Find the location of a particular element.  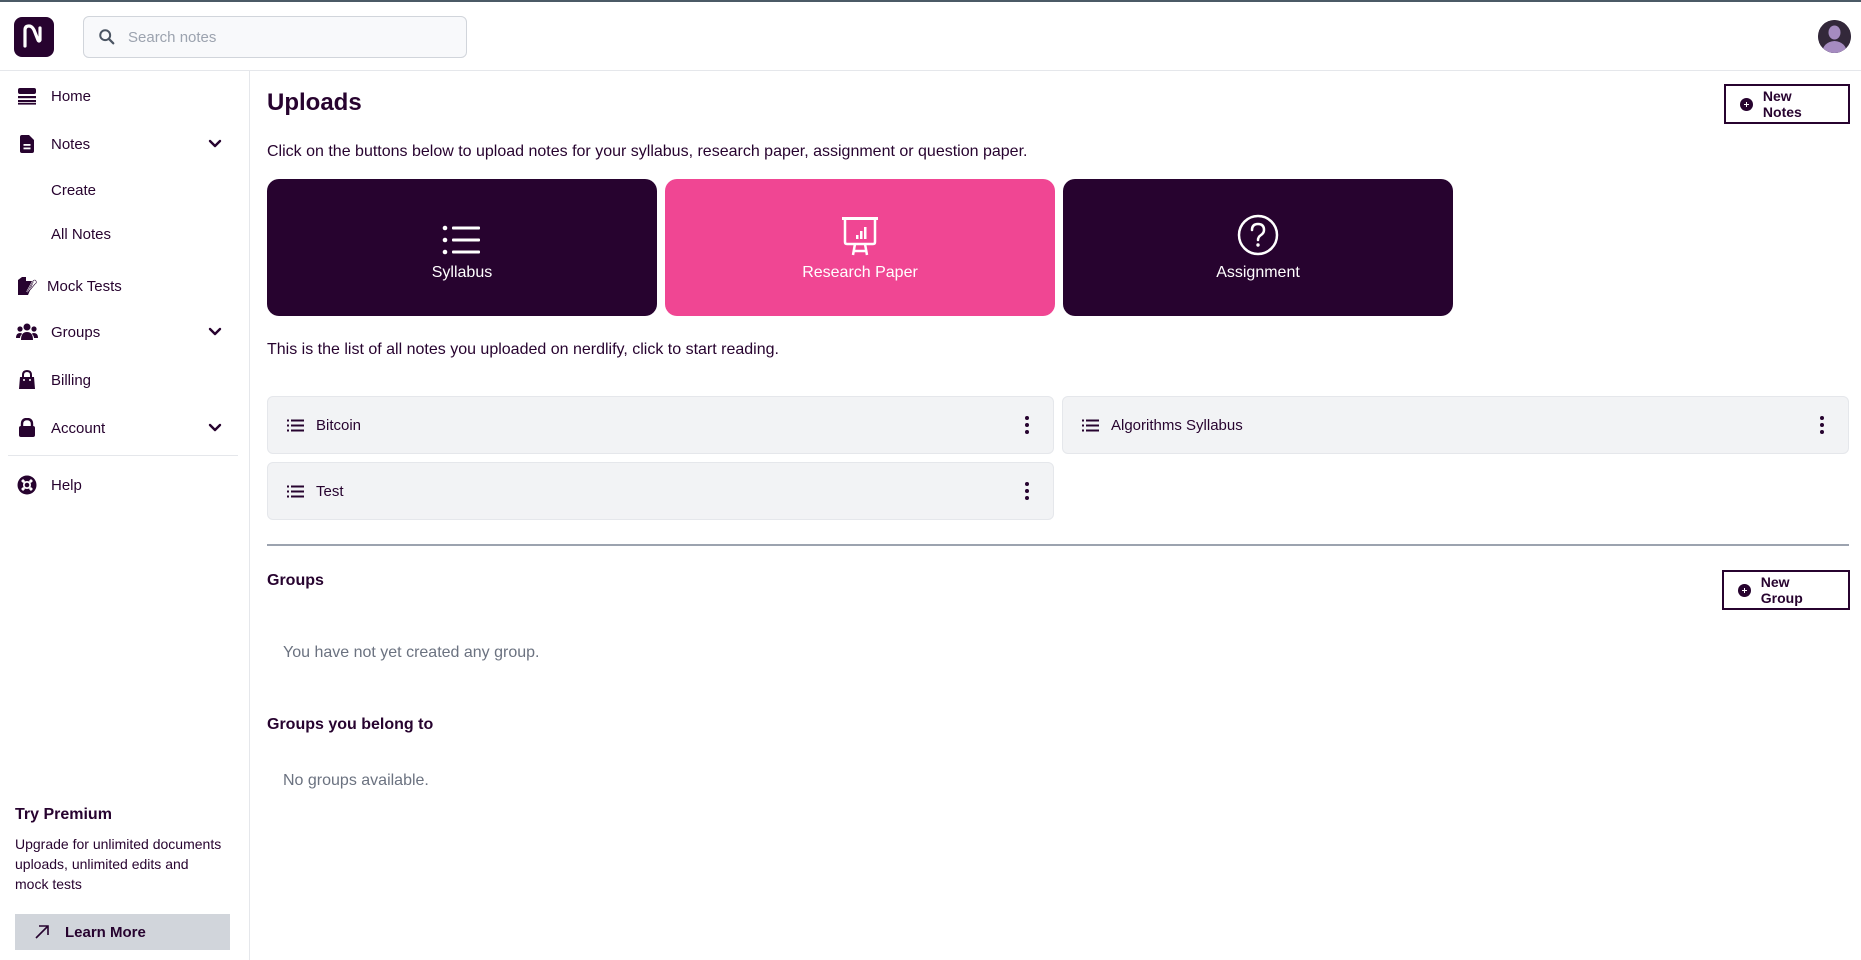

lifebuoy-icon is located at coordinates (27, 485).